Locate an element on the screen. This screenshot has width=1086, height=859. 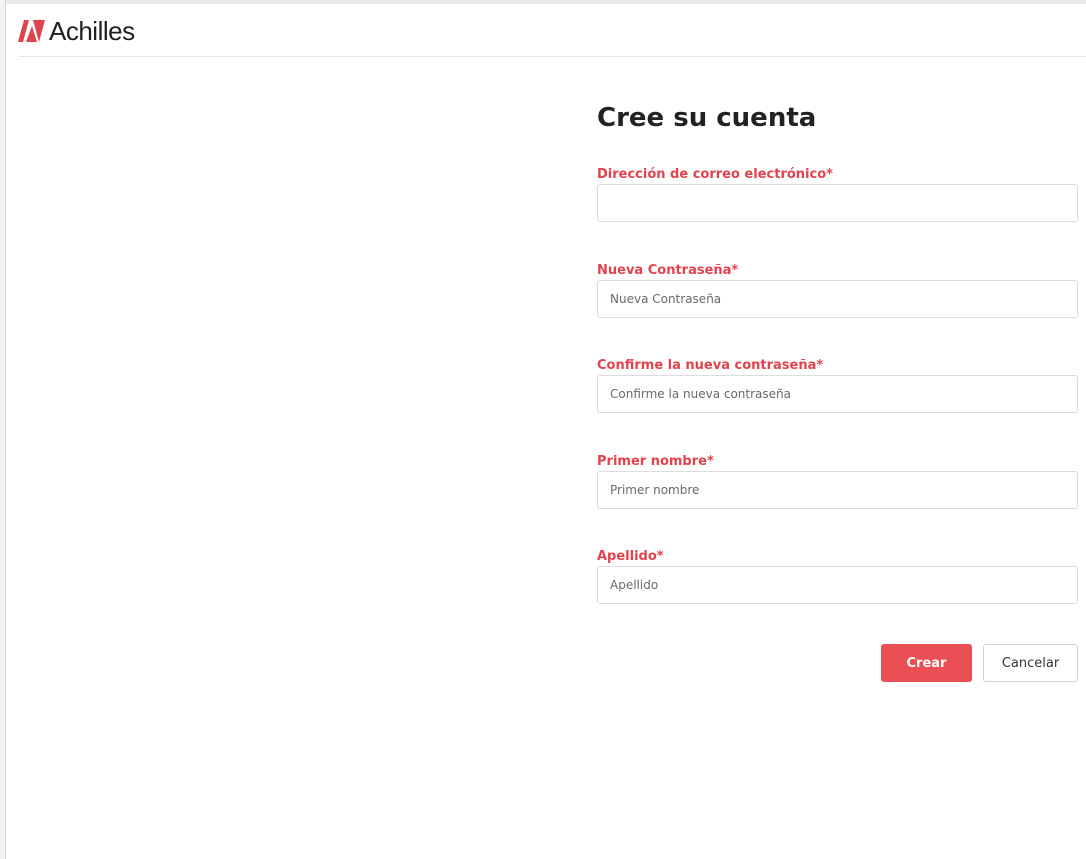
last-name-field-group: Apellido* is located at coordinates (837, 576).